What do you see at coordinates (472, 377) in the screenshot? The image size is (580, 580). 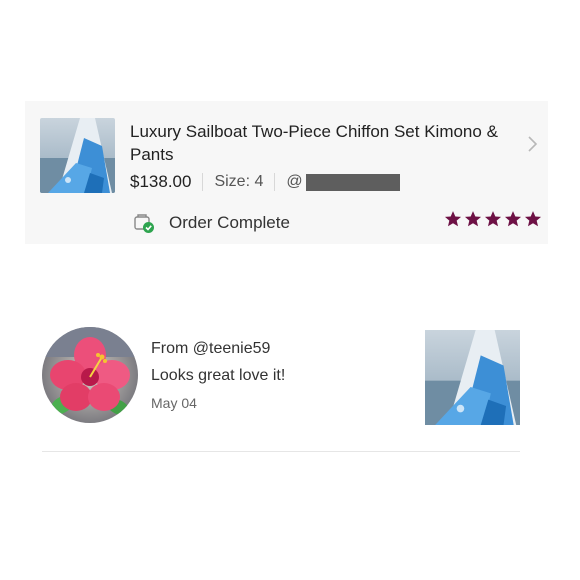 I see `review-product-thumbnail` at bounding box center [472, 377].